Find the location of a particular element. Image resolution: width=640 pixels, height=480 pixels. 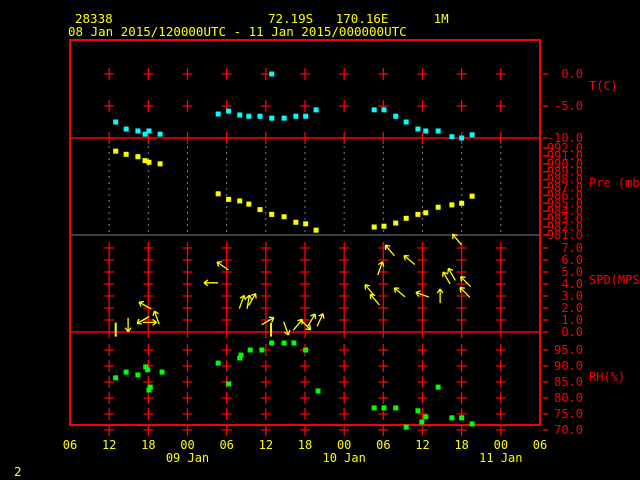

y-tick-label: 75.0 is located at coordinates (568, 414).